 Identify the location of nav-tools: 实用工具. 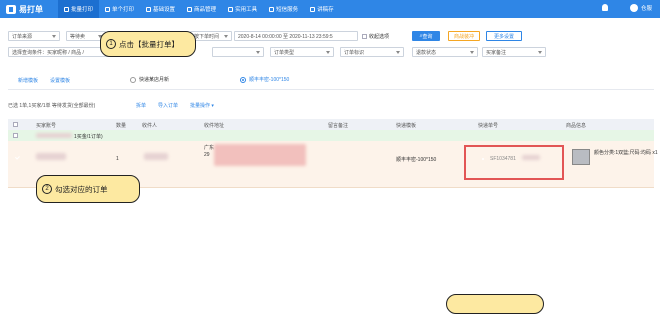
(242, 9).